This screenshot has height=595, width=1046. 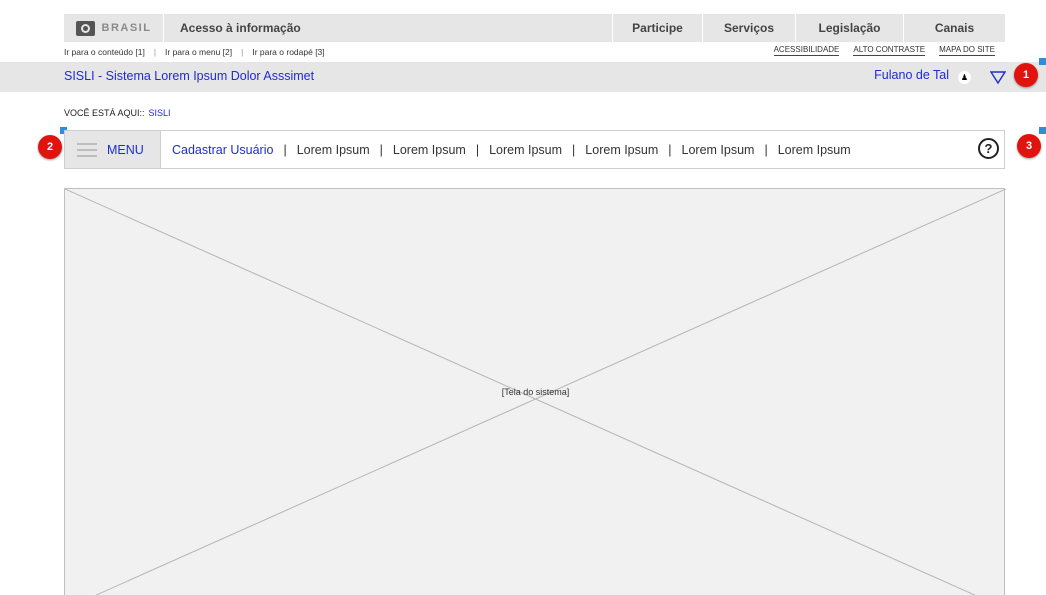 What do you see at coordinates (222, 150) in the screenshot?
I see `menu-item-cadastrar-usuario: Cadastrar Usuário` at bounding box center [222, 150].